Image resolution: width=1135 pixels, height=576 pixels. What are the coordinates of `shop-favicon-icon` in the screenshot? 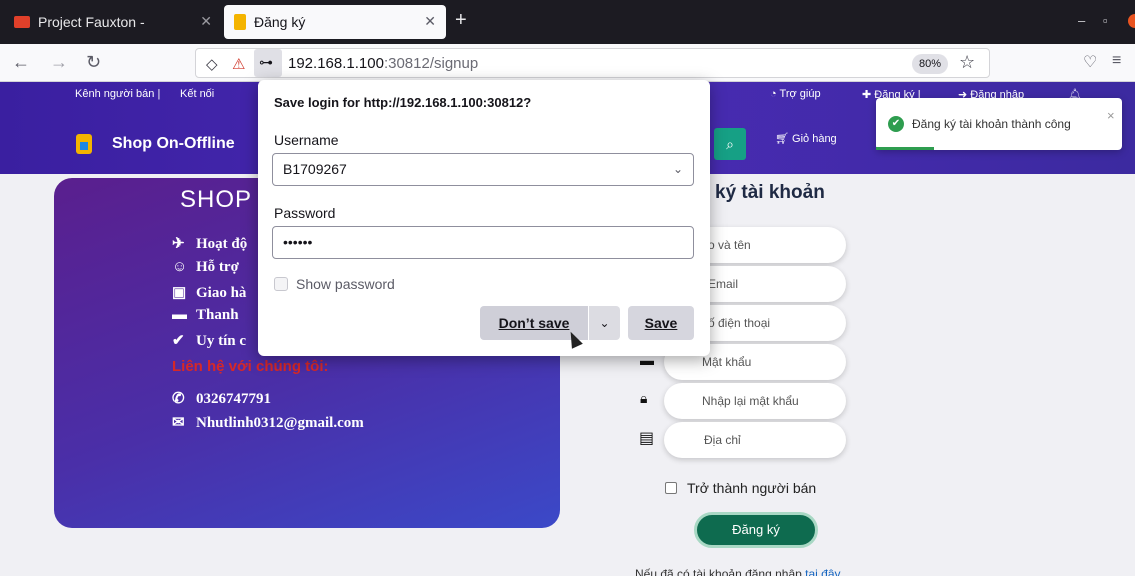 It's located at (240, 22).